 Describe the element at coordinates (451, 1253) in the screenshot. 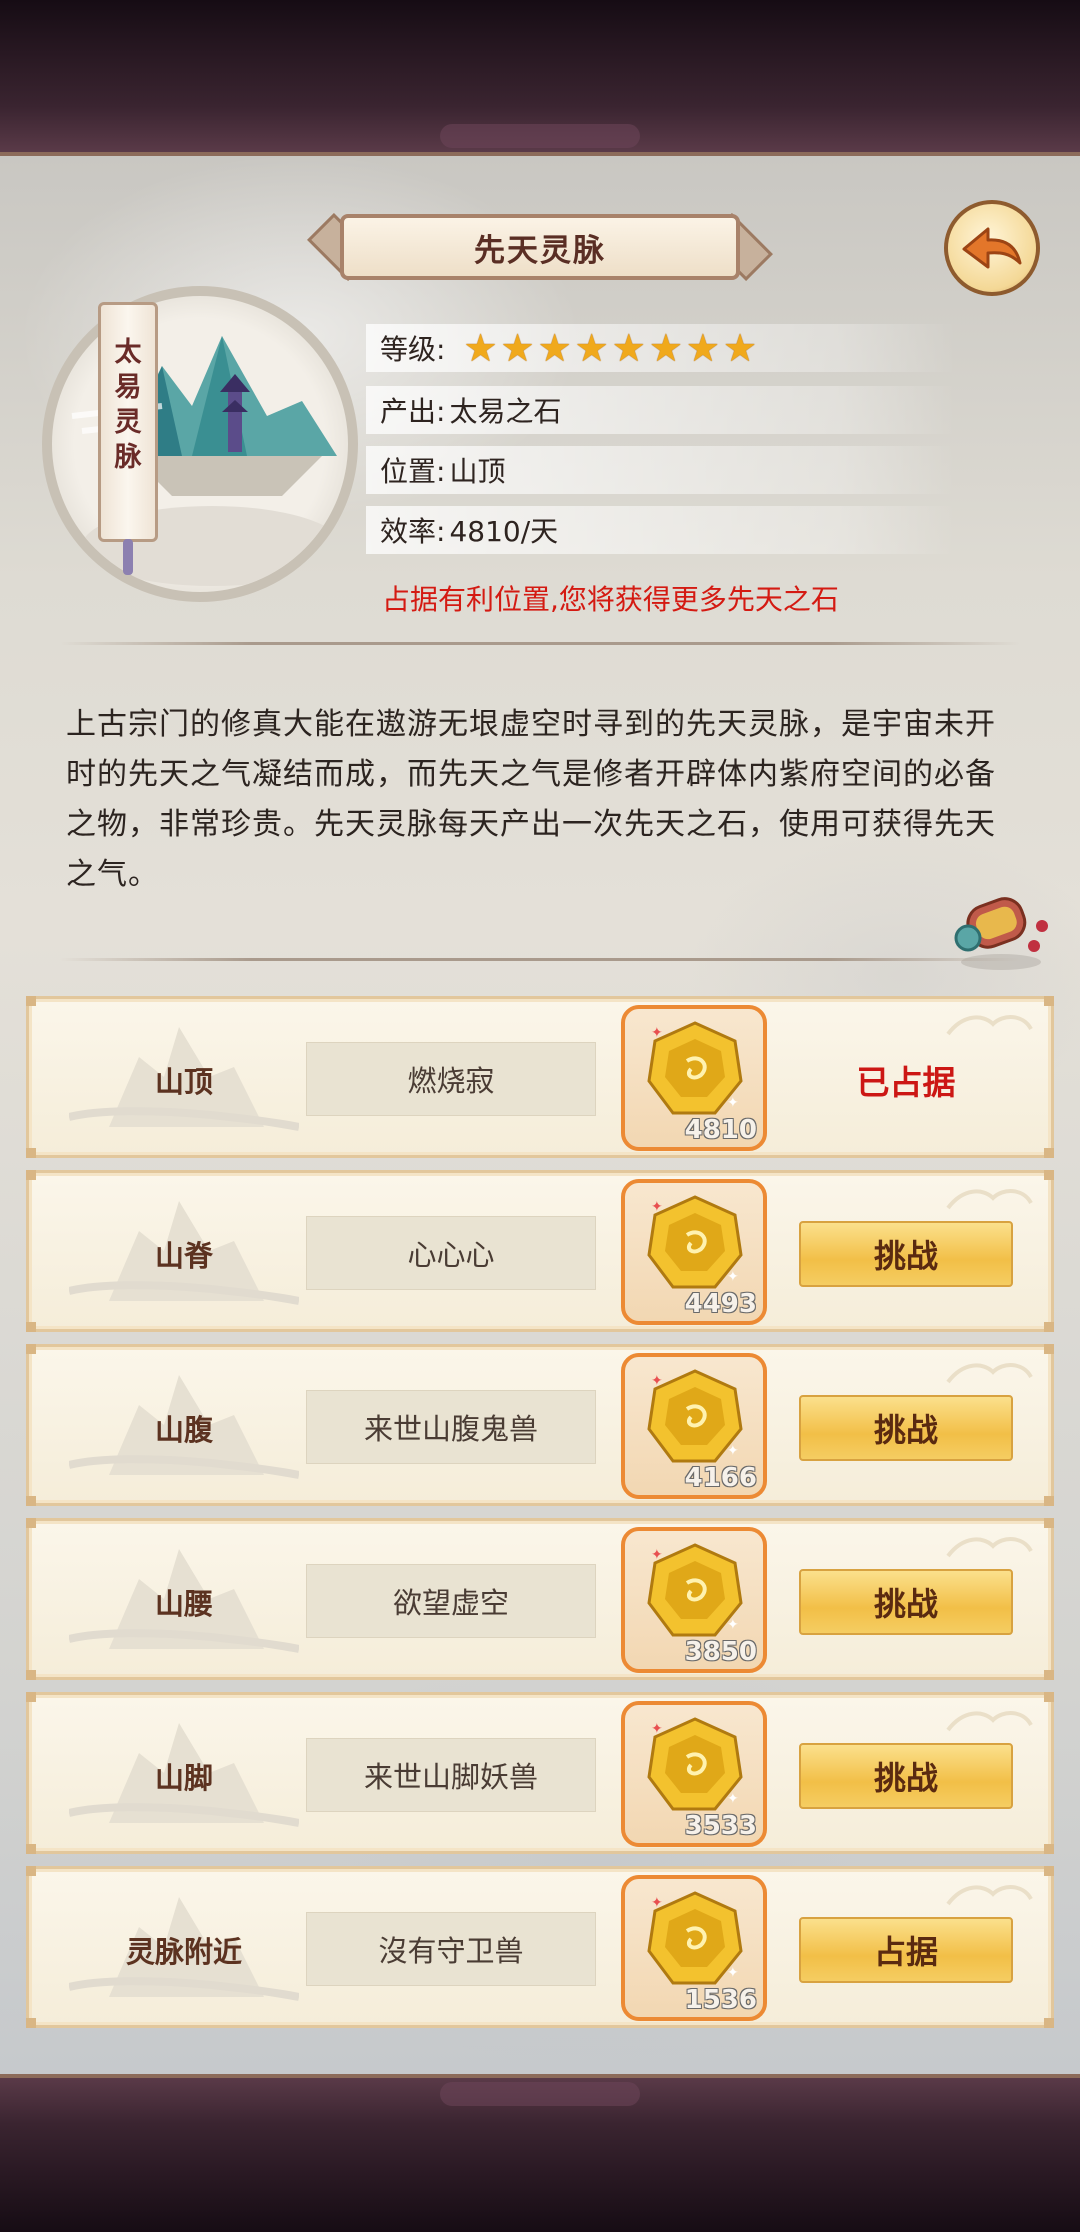

I see `slot-guardian-name: 心心心` at that location.